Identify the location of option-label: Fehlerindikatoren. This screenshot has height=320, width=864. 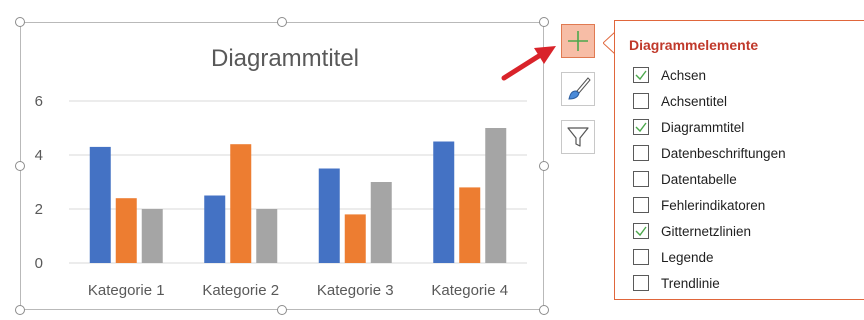
(713, 205).